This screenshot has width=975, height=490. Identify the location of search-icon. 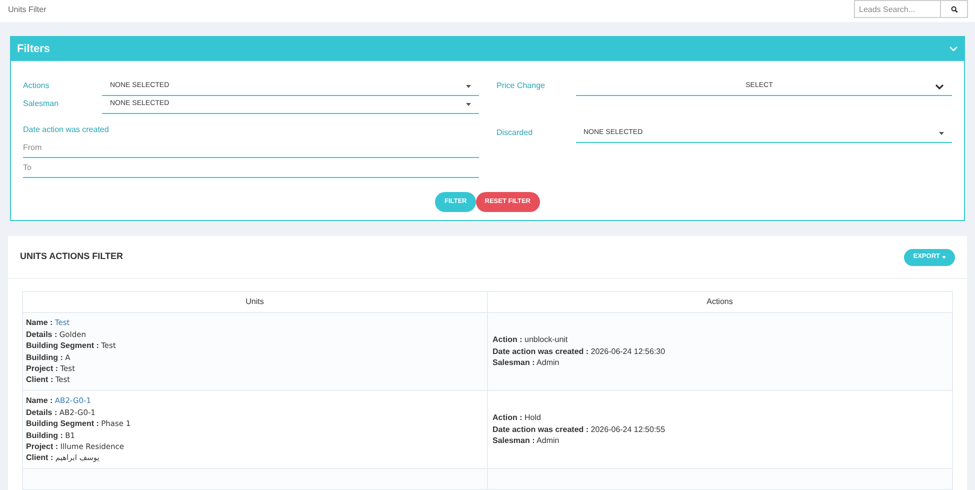
(954, 9).